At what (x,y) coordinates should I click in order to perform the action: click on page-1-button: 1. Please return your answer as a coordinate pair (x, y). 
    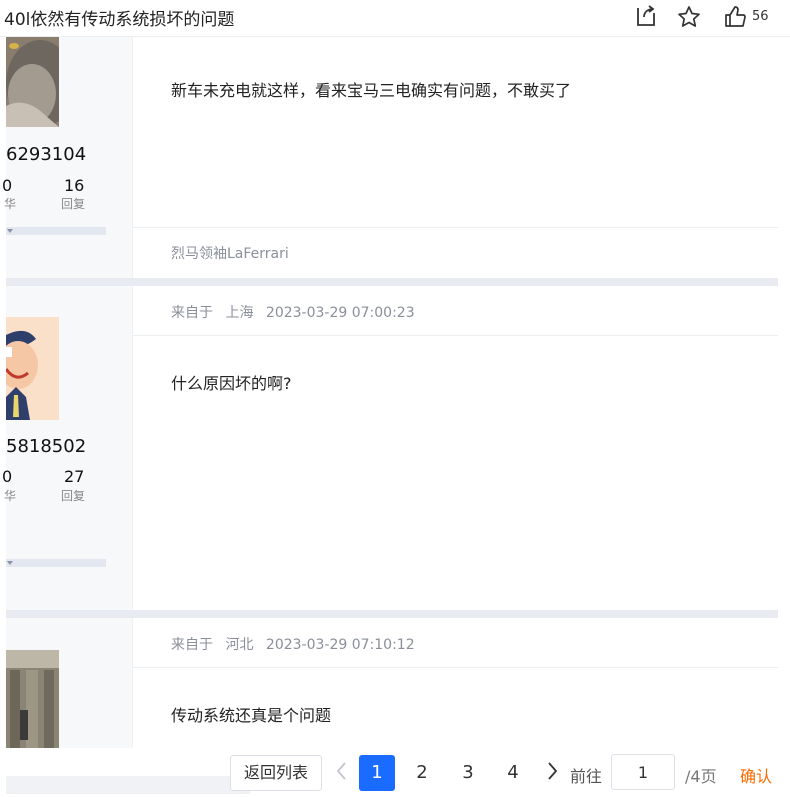
    Looking at the image, I should click on (377, 773).